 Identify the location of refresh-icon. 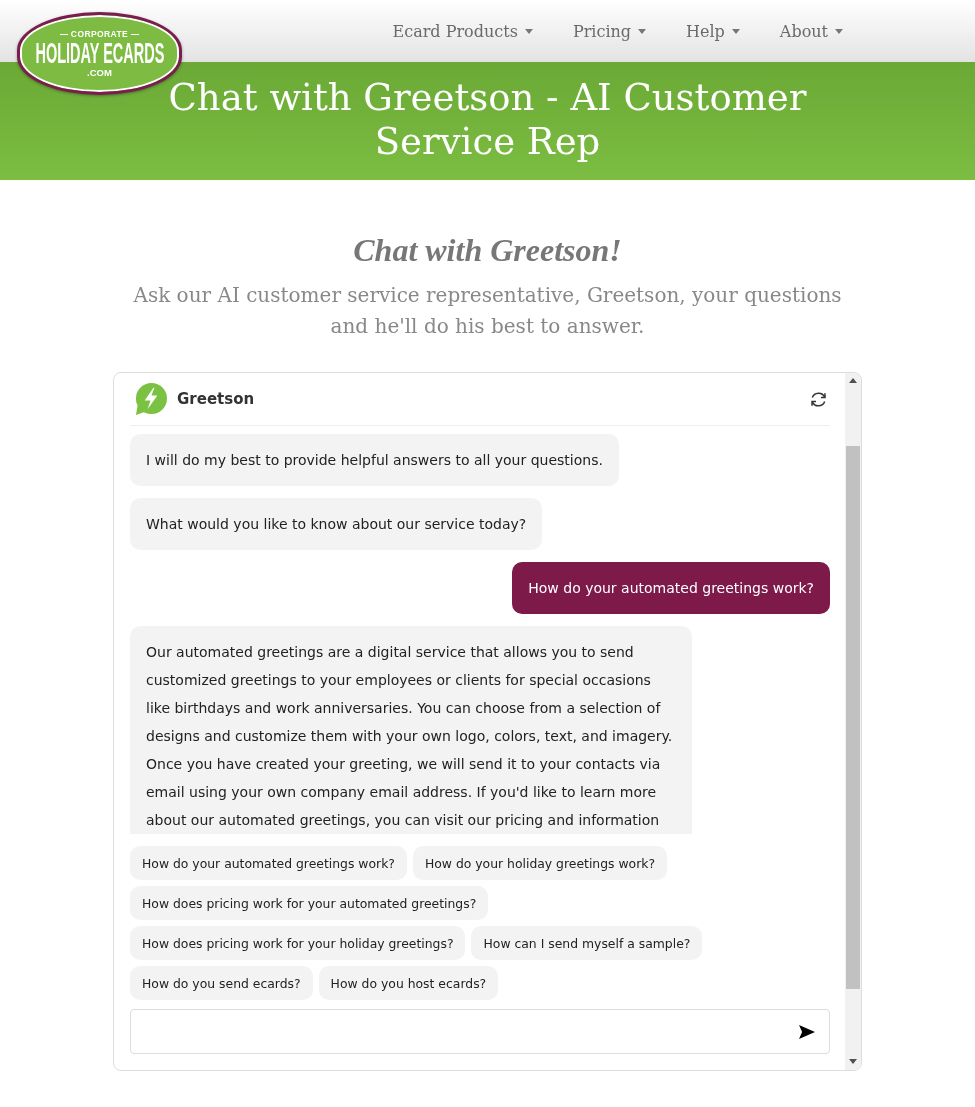
(818, 399).